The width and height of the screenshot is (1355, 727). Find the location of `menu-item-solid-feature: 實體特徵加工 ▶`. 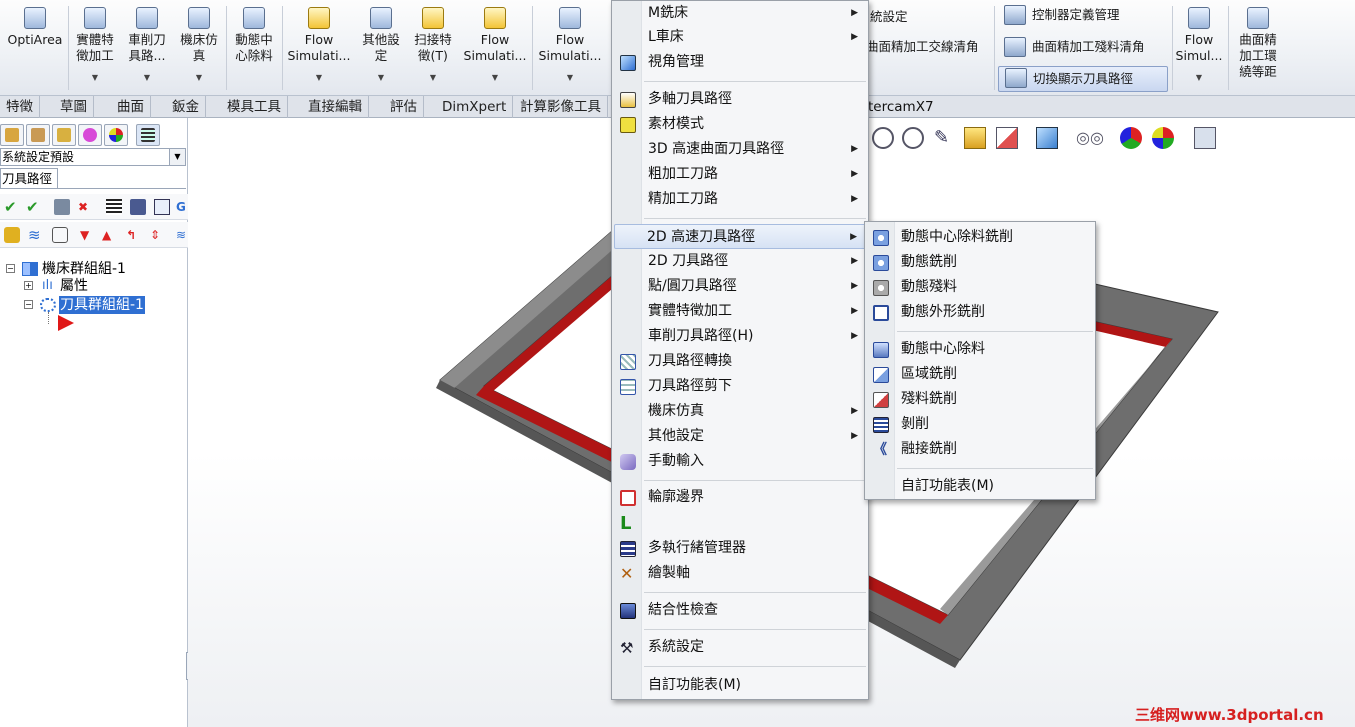

menu-item-solid-feature: 實體特徵加工 ▶ is located at coordinates (740, 311).